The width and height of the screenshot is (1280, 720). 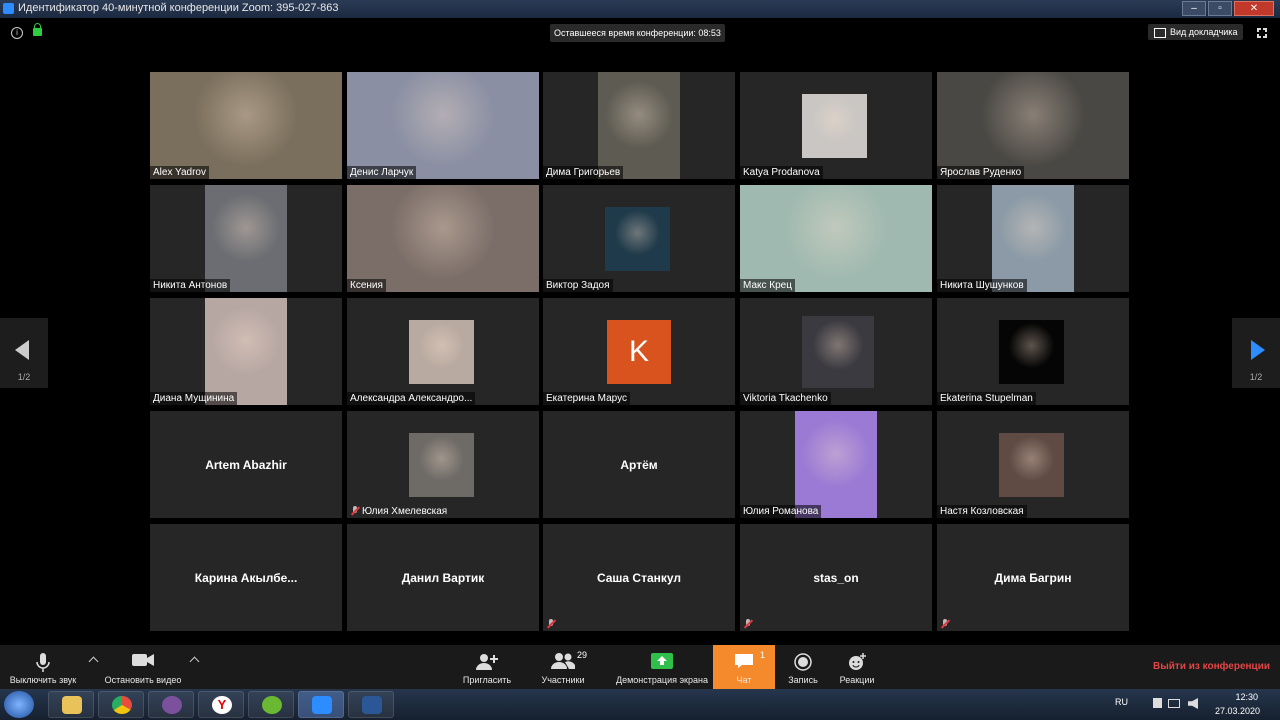 What do you see at coordinates (1258, 350) in the screenshot?
I see `arrow-right-icon` at bounding box center [1258, 350].